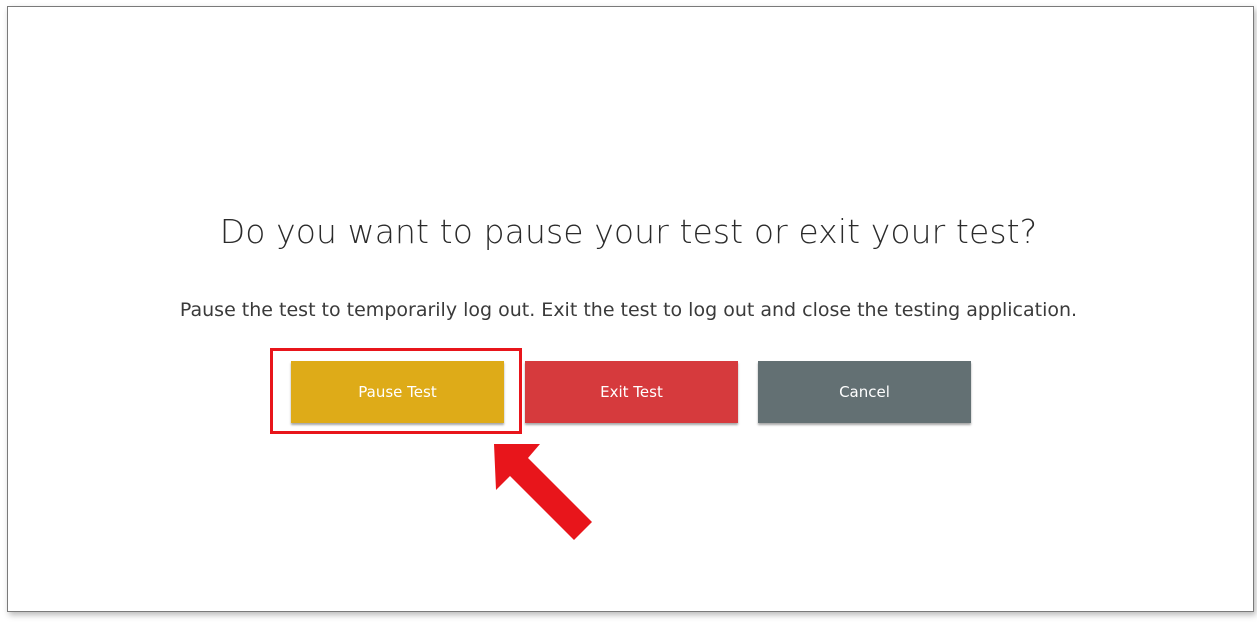 The image size is (1257, 622). What do you see at coordinates (631, 392) in the screenshot?
I see `exit-test-button: Exit Test` at bounding box center [631, 392].